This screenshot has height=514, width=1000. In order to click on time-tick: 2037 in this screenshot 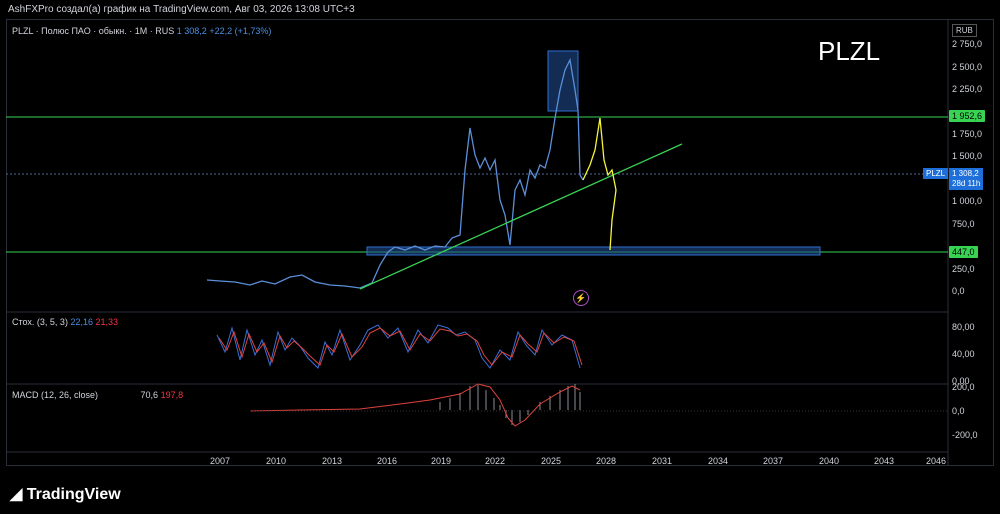, I will do `click(773, 461)`.